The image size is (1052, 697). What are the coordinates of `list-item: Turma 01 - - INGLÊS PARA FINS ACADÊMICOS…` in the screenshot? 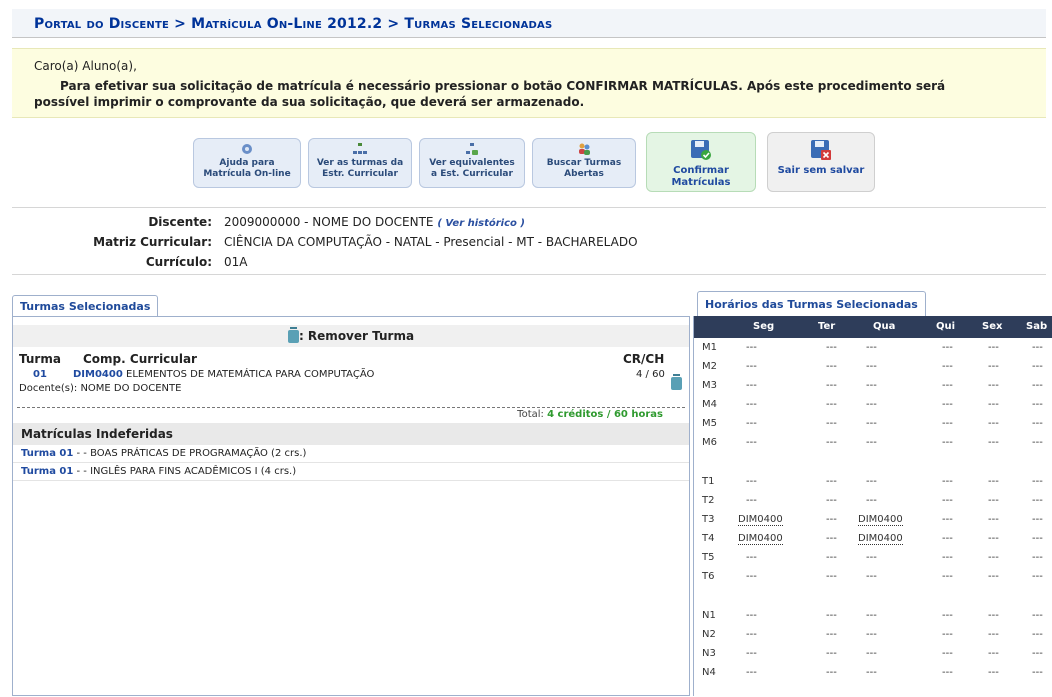 It's located at (351, 472).